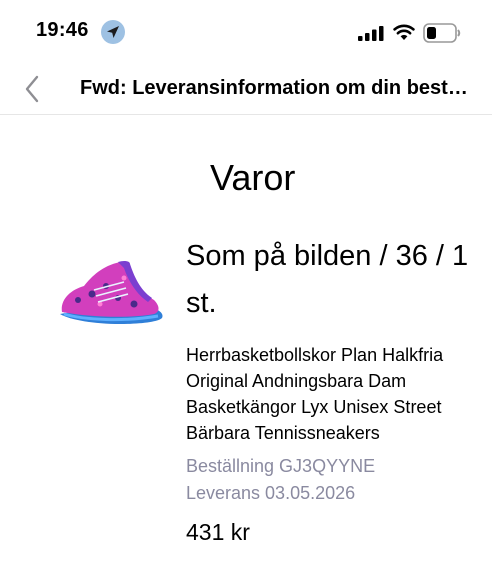  Describe the element at coordinates (110, 294) in the screenshot. I see `product-image` at that location.